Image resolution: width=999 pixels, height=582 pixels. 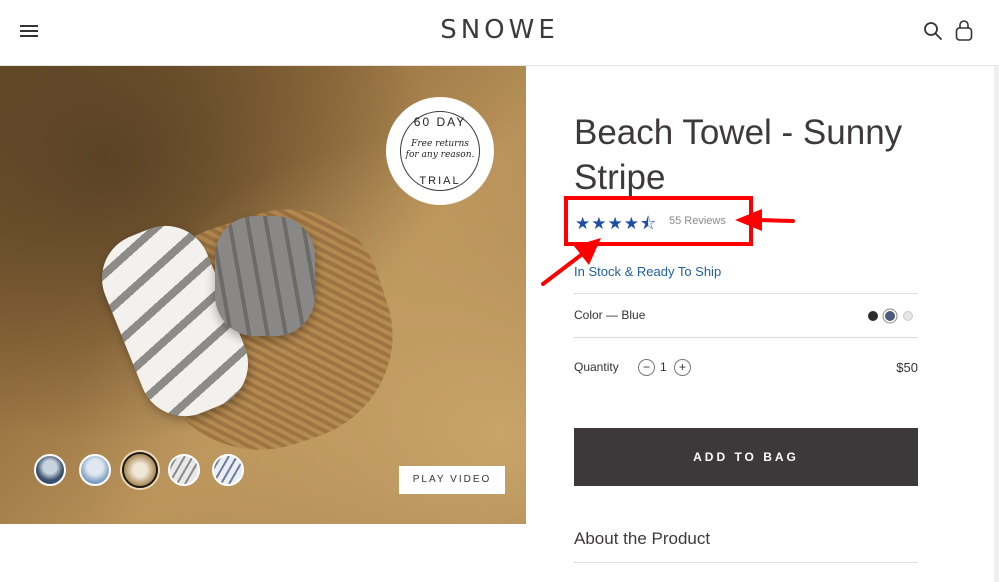 What do you see at coordinates (440, 155) in the screenshot?
I see `badge-middle-line2: for any reason.` at bounding box center [440, 155].